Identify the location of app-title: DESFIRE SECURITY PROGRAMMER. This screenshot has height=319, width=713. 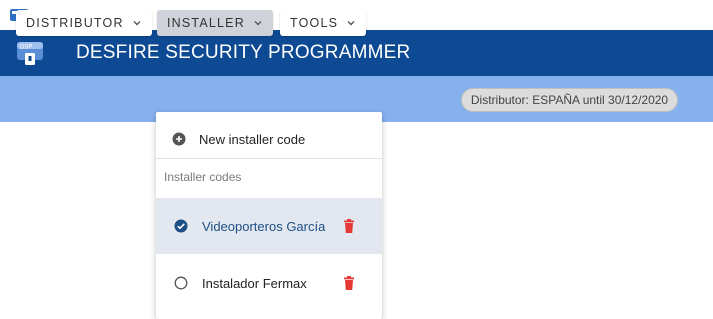
(243, 52).